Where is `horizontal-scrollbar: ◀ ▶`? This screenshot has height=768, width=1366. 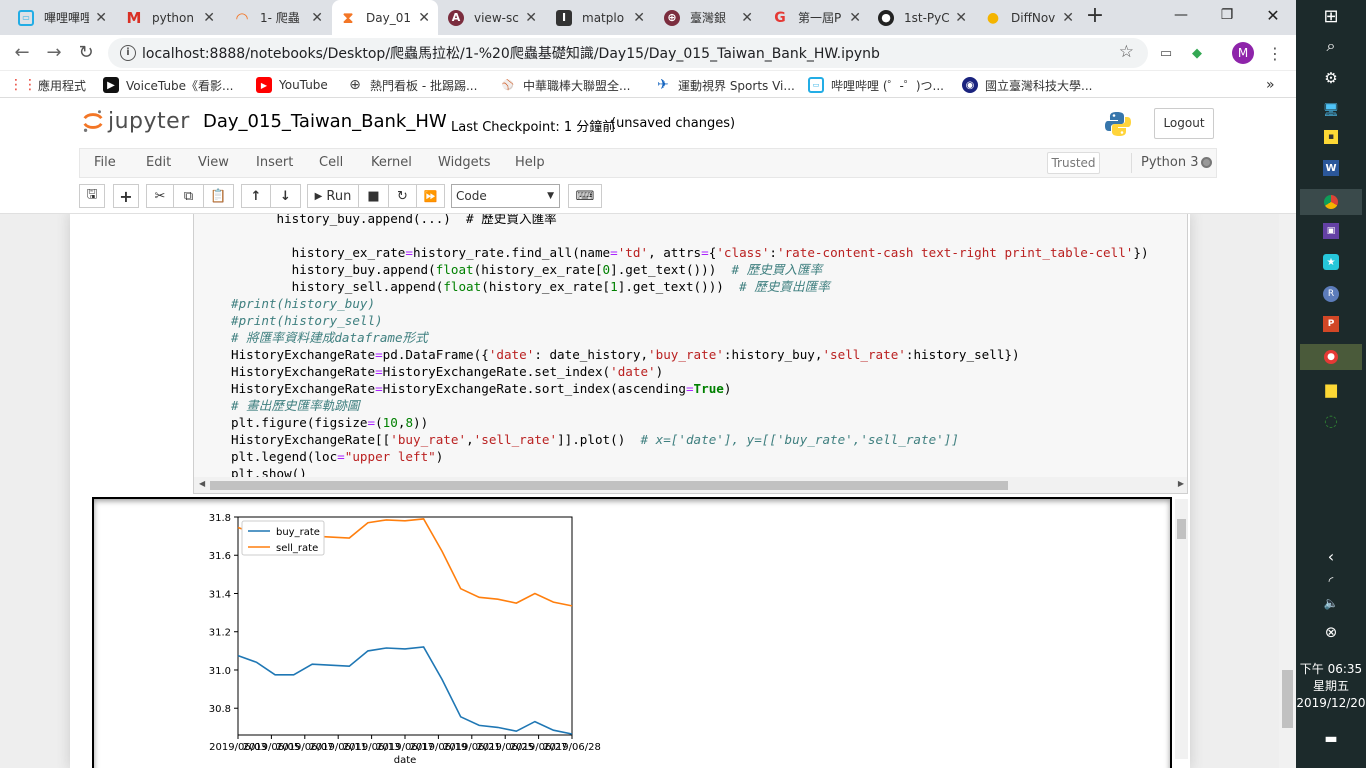
horizontal-scrollbar: ◀ ▶ is located at coordinates (690, 485).